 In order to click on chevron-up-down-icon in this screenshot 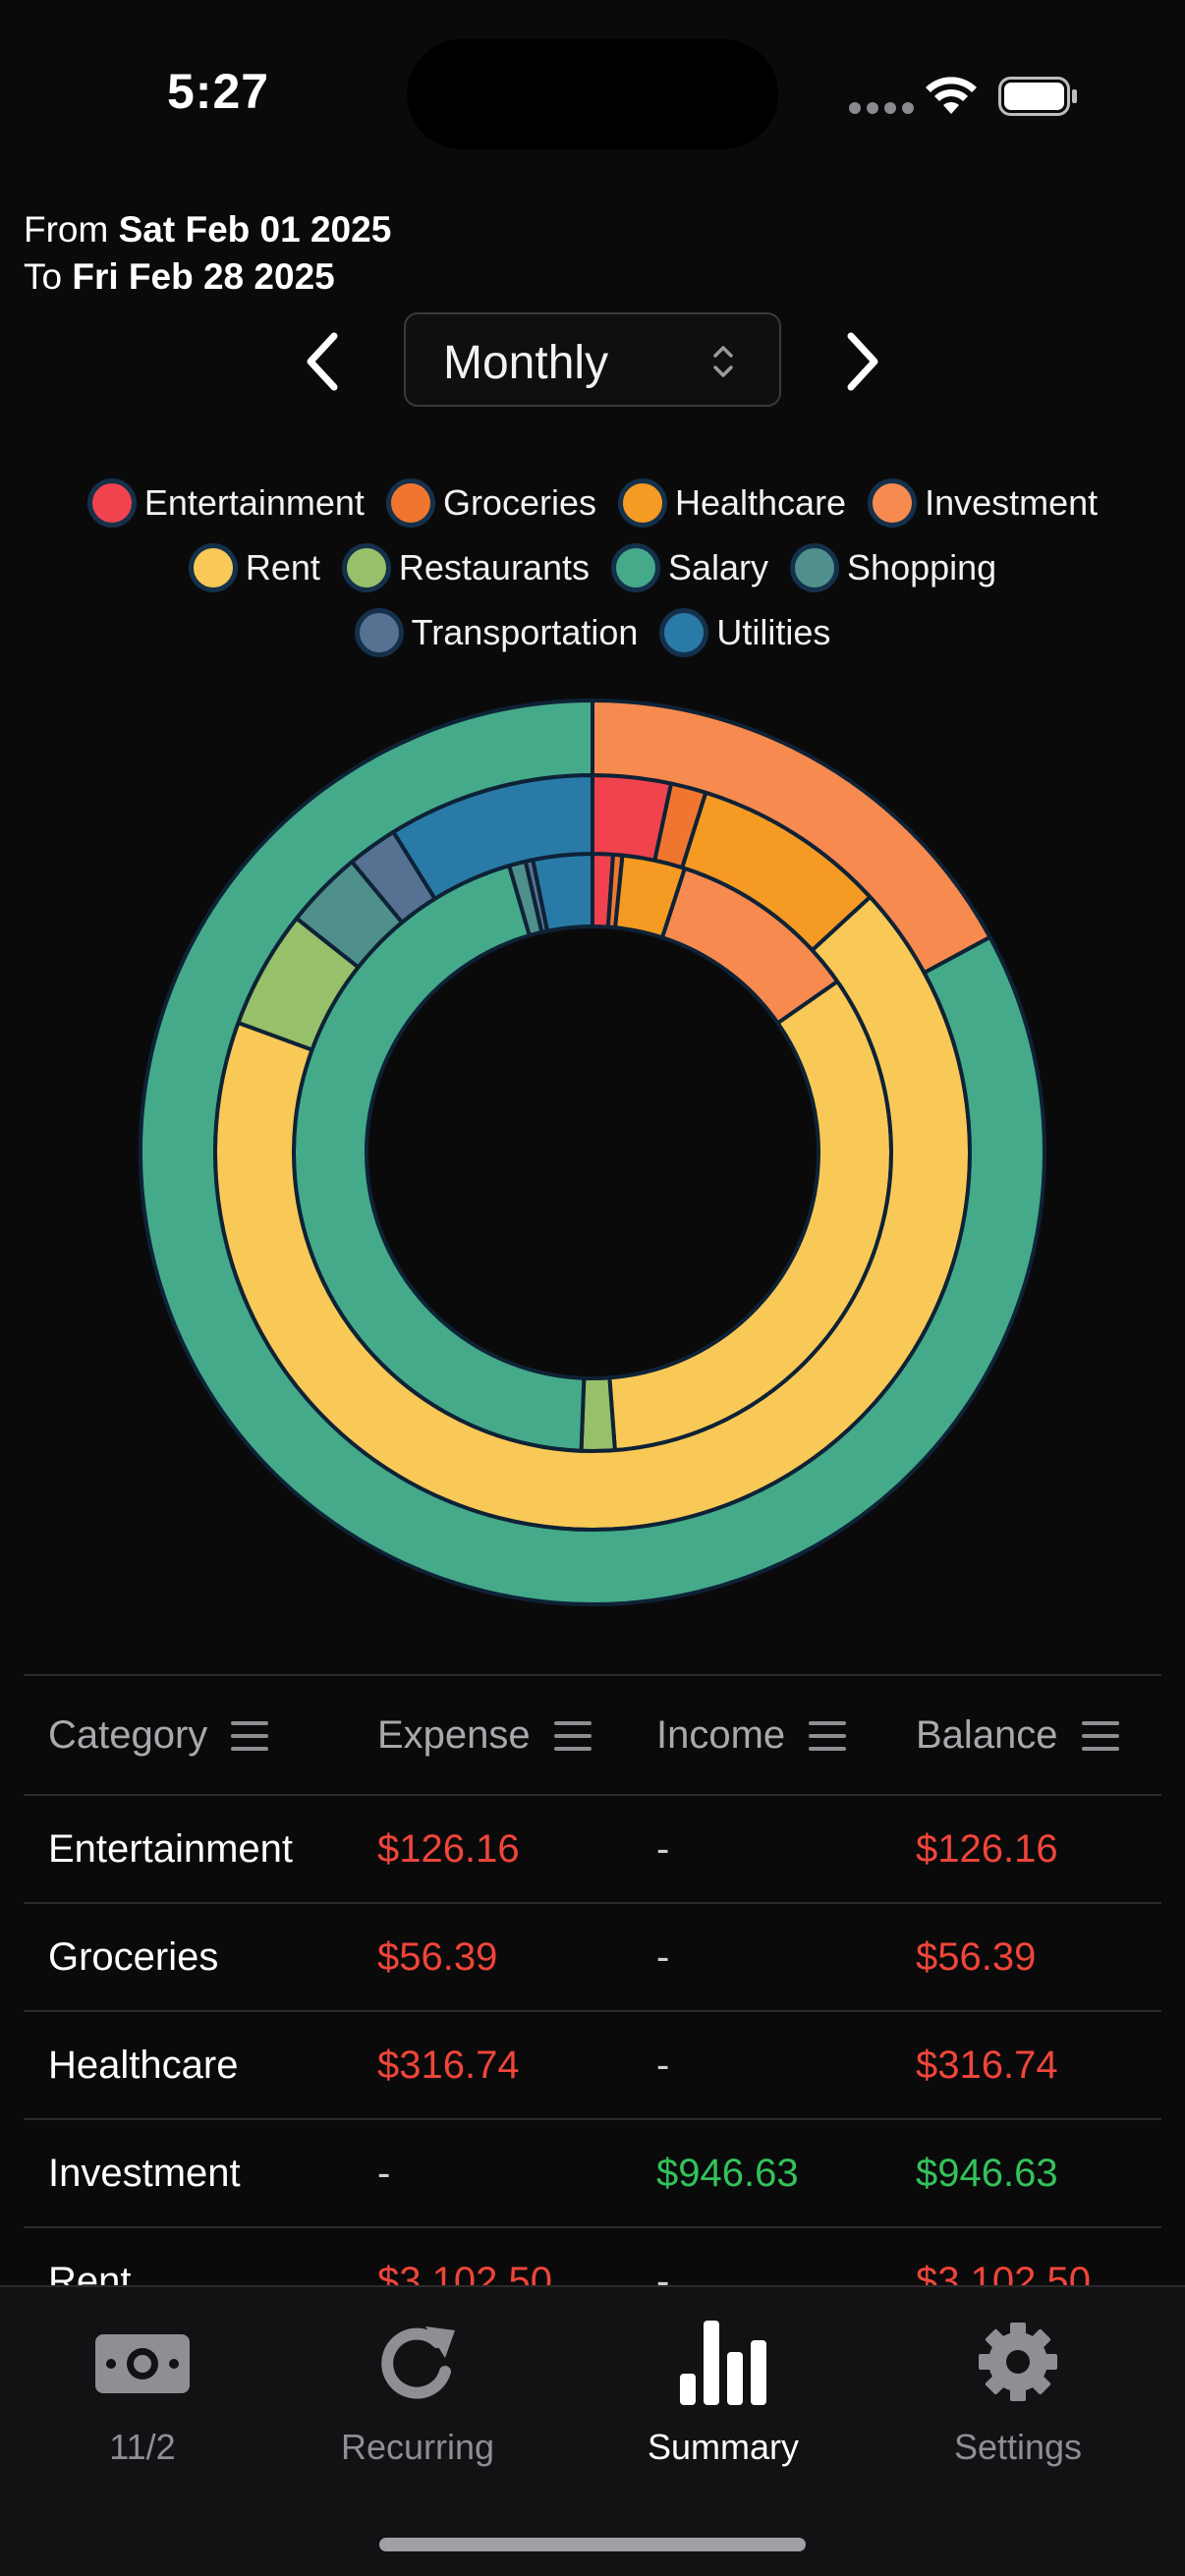, I will do `click(723, 361)`.